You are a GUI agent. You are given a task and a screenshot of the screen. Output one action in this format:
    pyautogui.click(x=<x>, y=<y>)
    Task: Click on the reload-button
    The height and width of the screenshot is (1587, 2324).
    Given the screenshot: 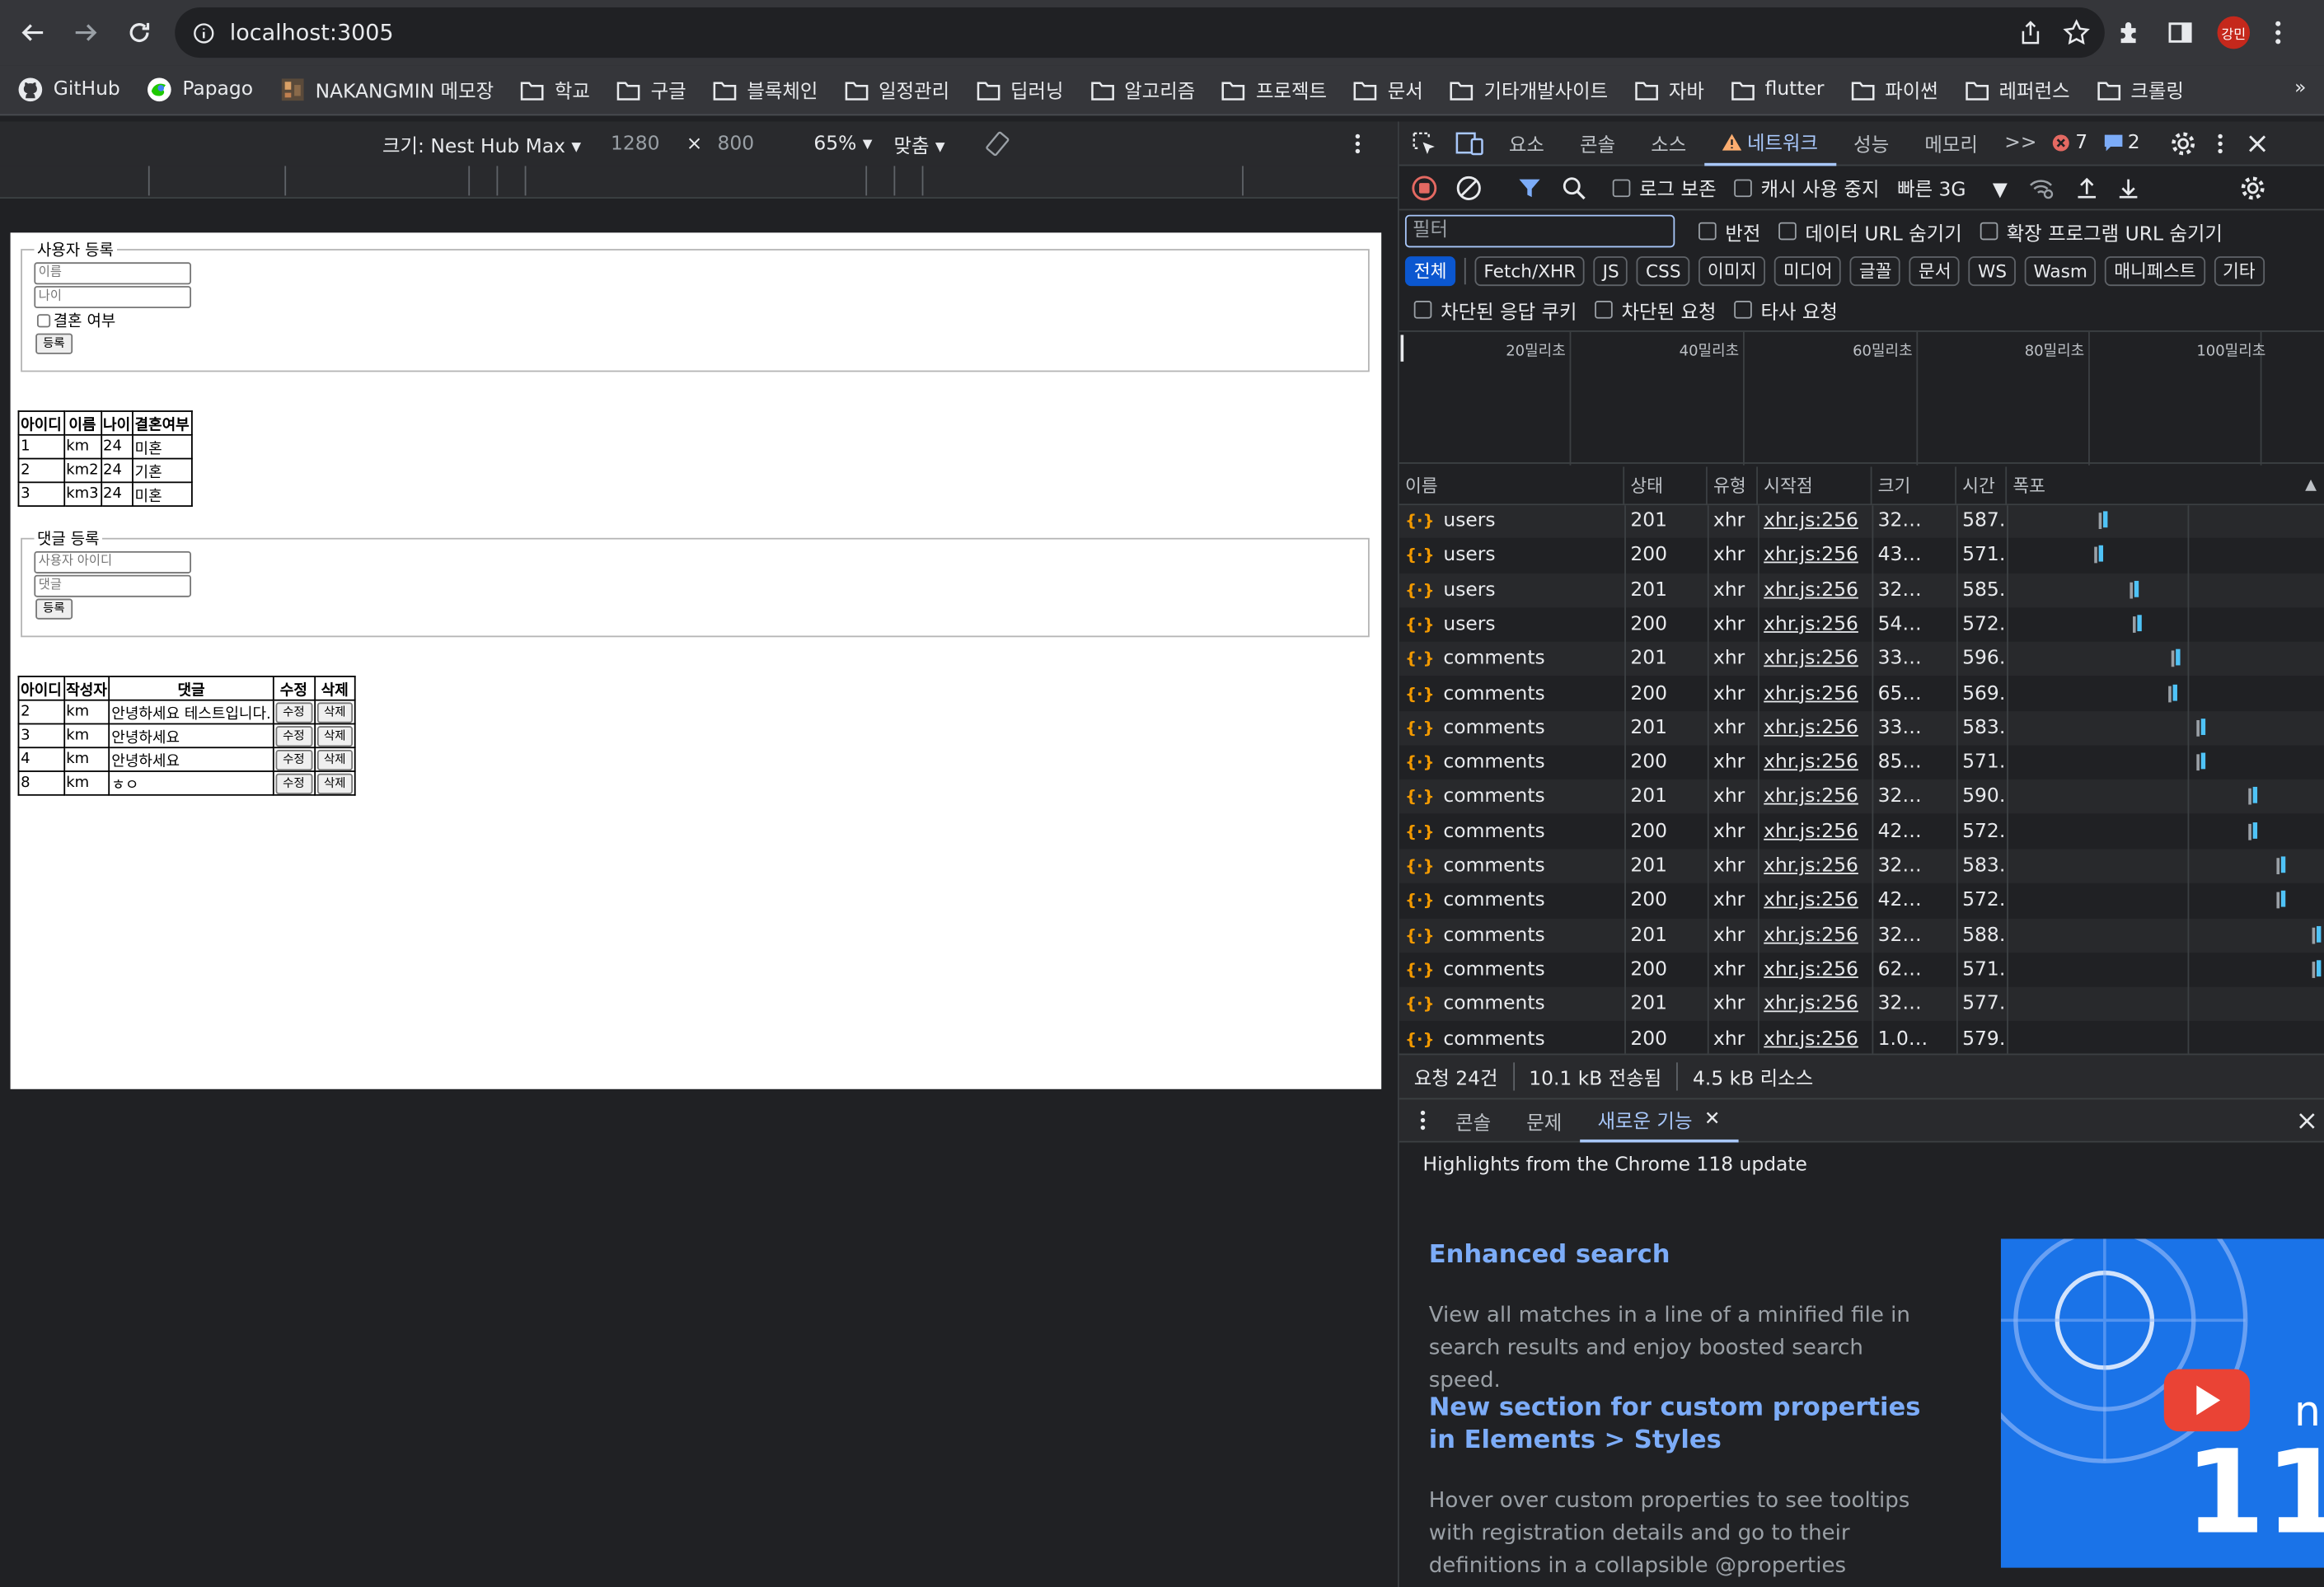 What is the action you would take?
    pyautogui.click(x=139, y=32)
    